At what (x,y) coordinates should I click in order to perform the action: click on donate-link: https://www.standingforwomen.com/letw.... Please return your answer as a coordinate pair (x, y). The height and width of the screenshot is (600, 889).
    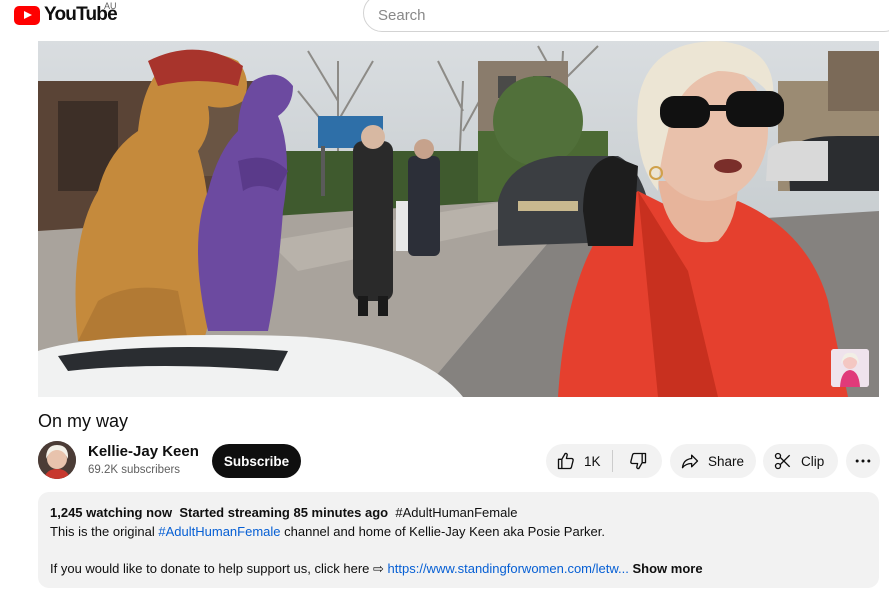
    Looking at the image, I should click on (508, 568).